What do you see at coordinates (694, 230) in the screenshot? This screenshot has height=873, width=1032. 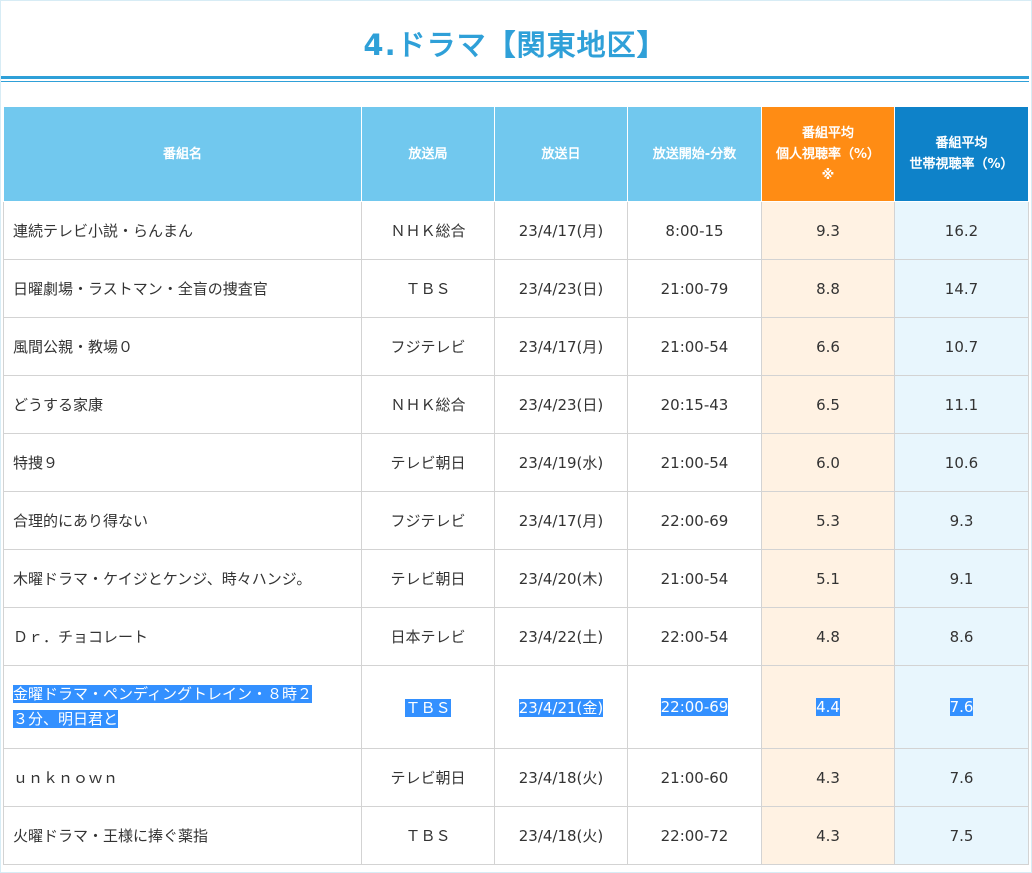 I see `cell-start: 8:00-15` at bounding box center [694, 230].